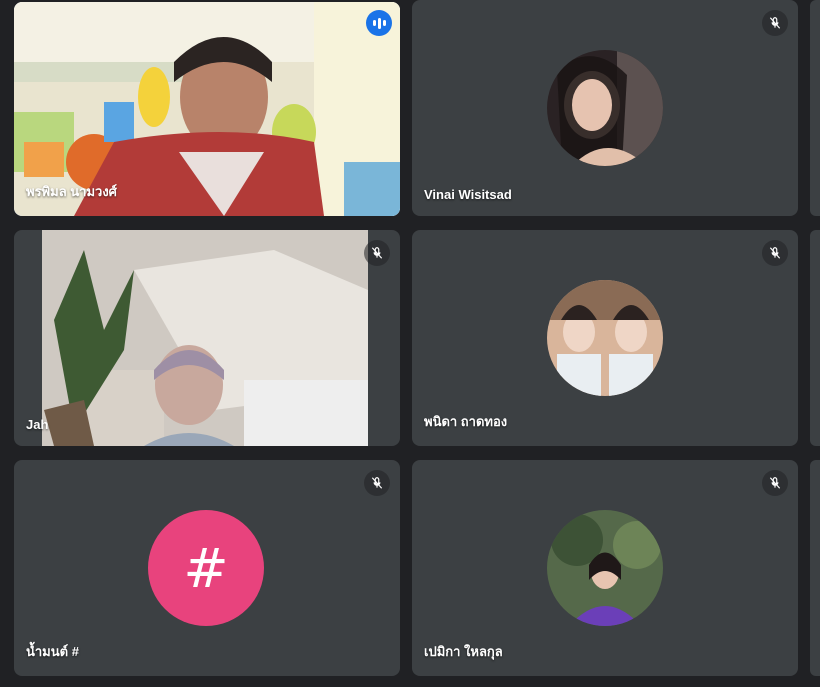 This screenshot has height=687, width=820. I want to click on avatar-letter: #, so click(206, 568).